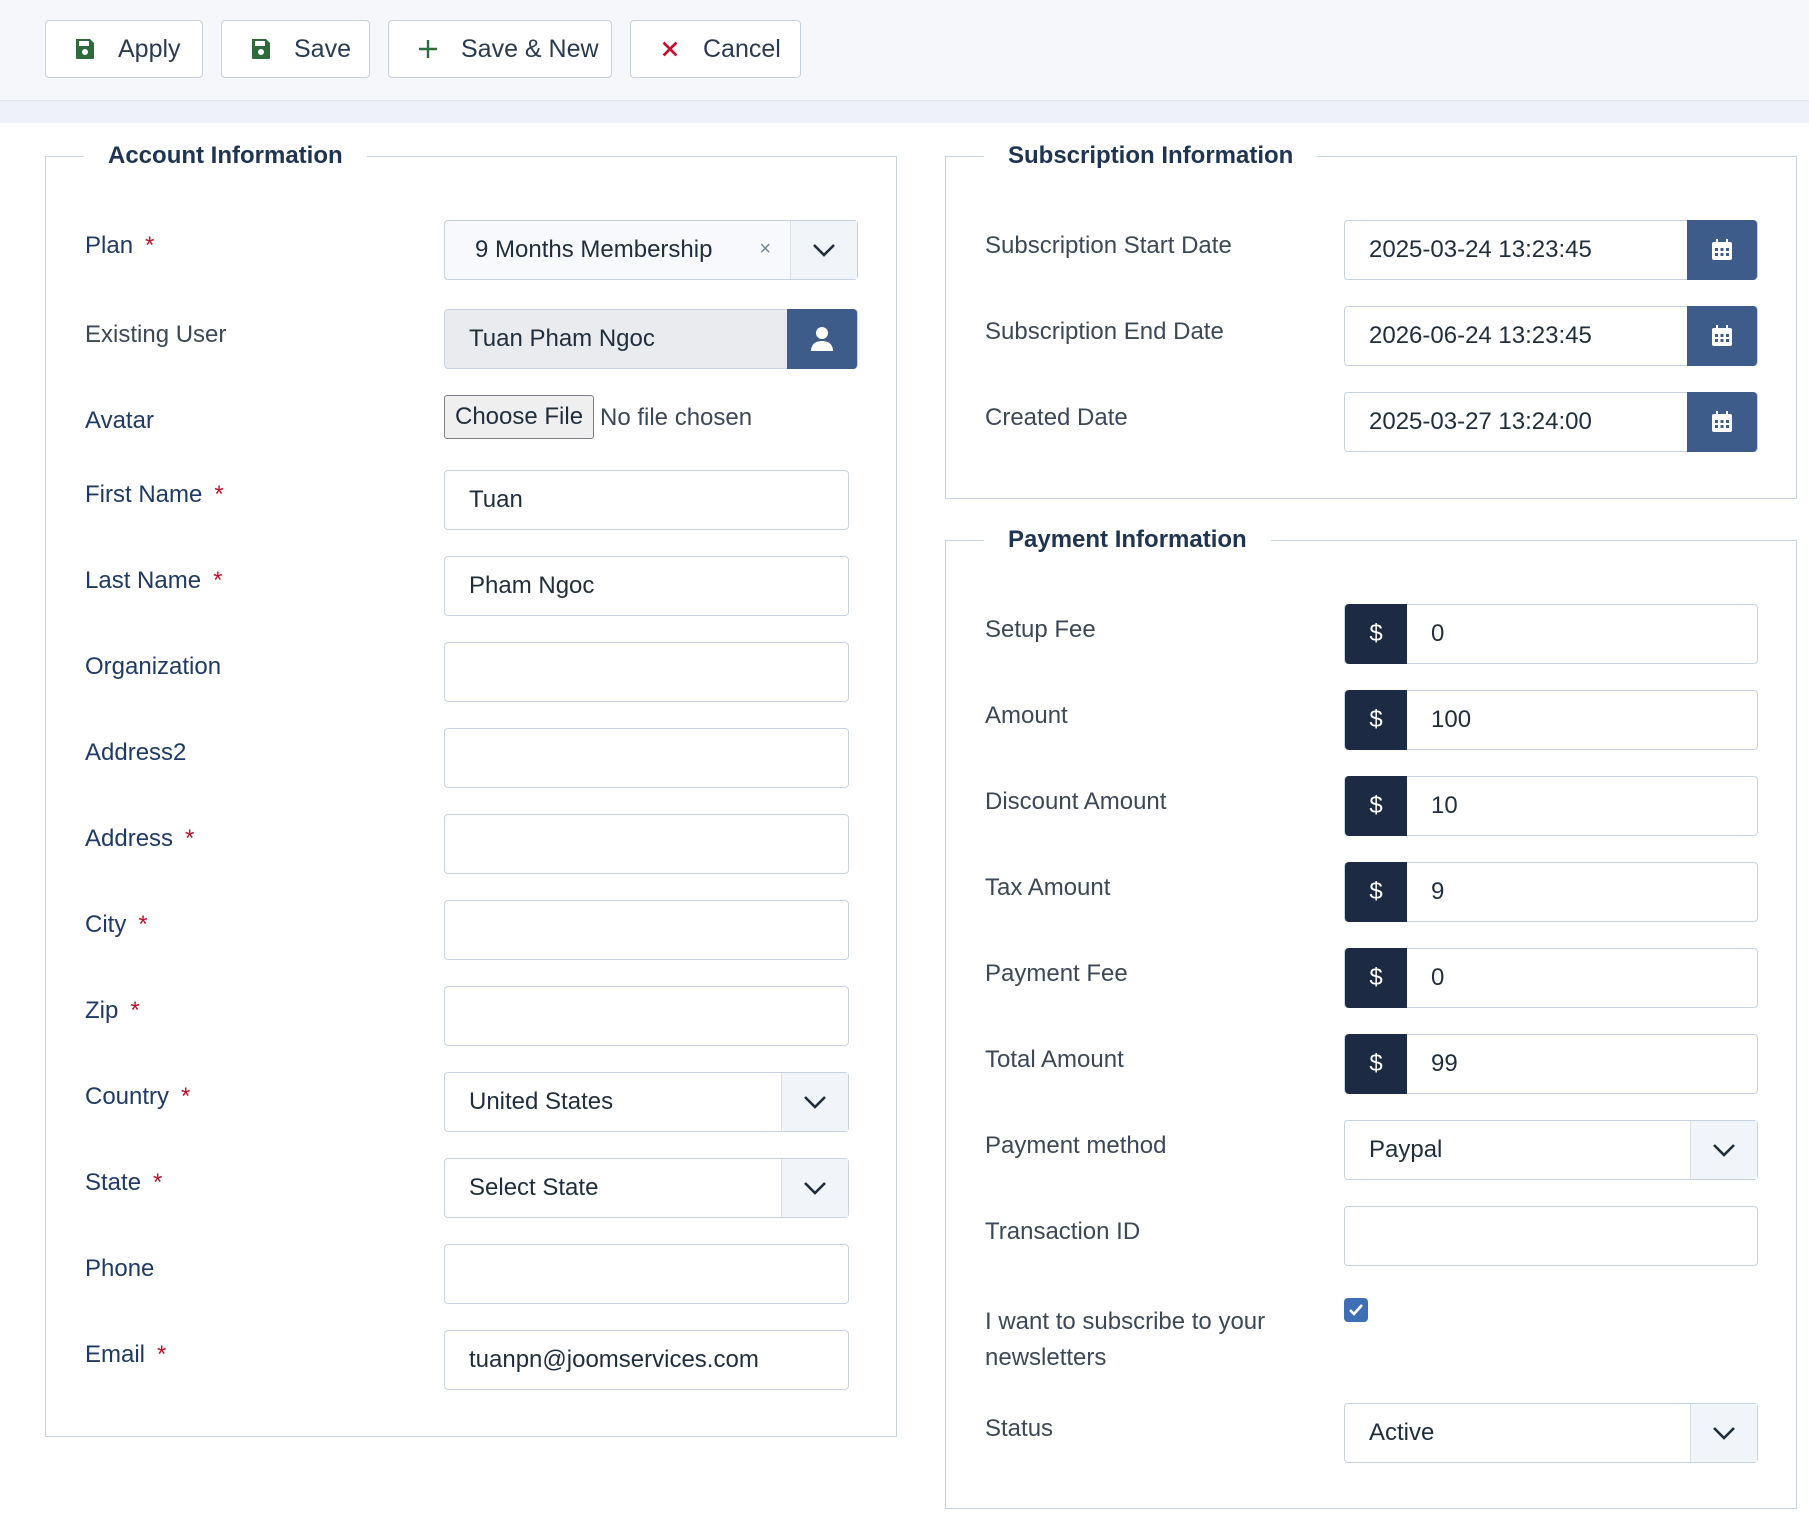  What do you see at coordinates (646, 672) in the screenshot?
I see `organization-input` at bounding box center [646, 672].